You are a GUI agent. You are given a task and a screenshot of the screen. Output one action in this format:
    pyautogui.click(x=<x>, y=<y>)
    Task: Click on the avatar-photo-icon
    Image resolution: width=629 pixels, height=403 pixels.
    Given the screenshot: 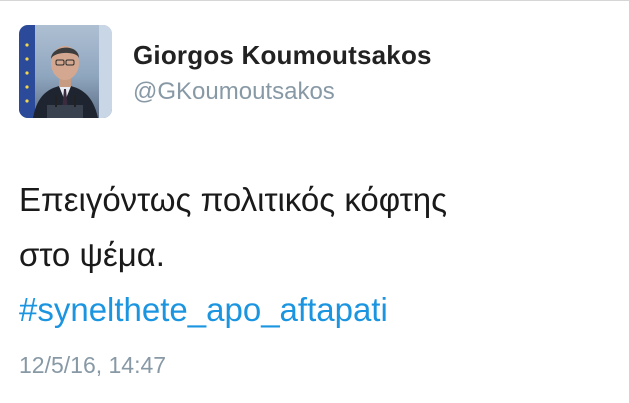 What is the action you would take?
    pyautogui.click(x=65, y=71)
    